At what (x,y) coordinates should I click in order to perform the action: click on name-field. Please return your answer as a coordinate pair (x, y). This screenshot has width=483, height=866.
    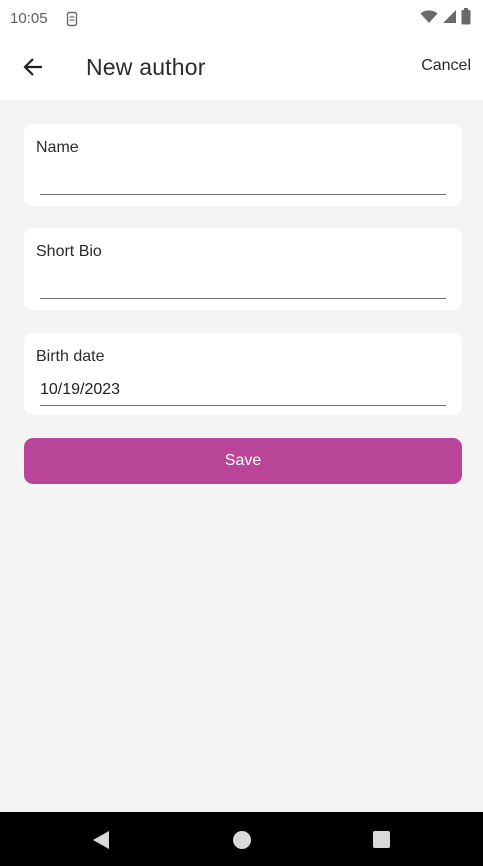
    Looking at the image, I should click on (243, 181).